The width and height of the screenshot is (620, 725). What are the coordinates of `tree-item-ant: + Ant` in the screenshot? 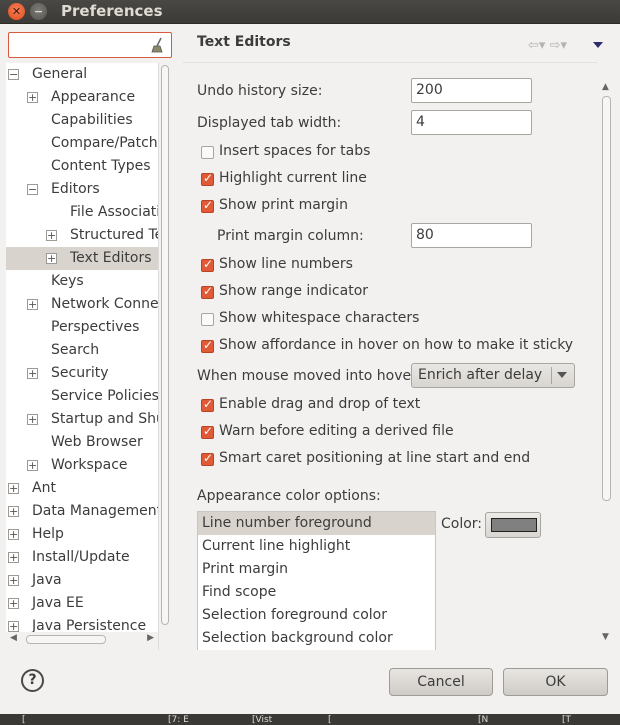 It's located at (82, 488).